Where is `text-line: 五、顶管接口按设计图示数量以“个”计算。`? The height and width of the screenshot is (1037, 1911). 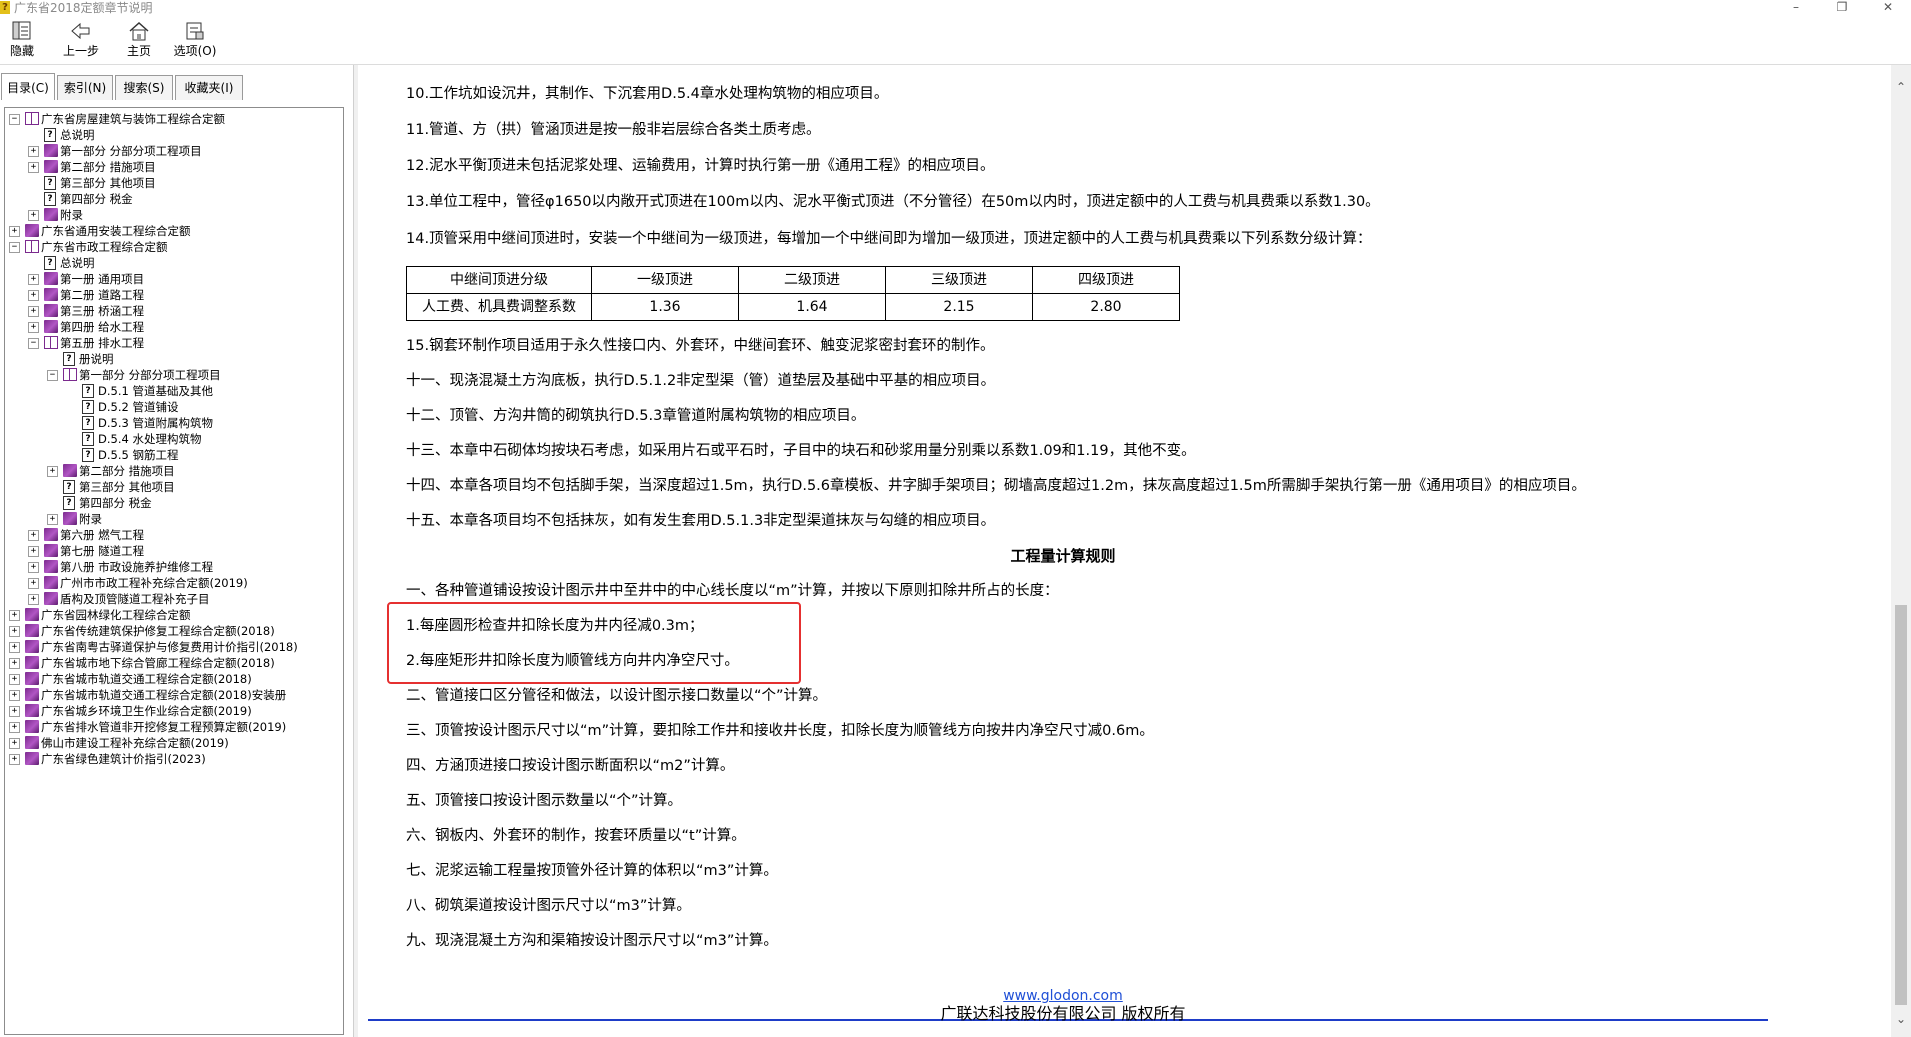 text-line: 五、顶管接口按设计图示数量以“个”计算。 is located at coordinates (544, 801).